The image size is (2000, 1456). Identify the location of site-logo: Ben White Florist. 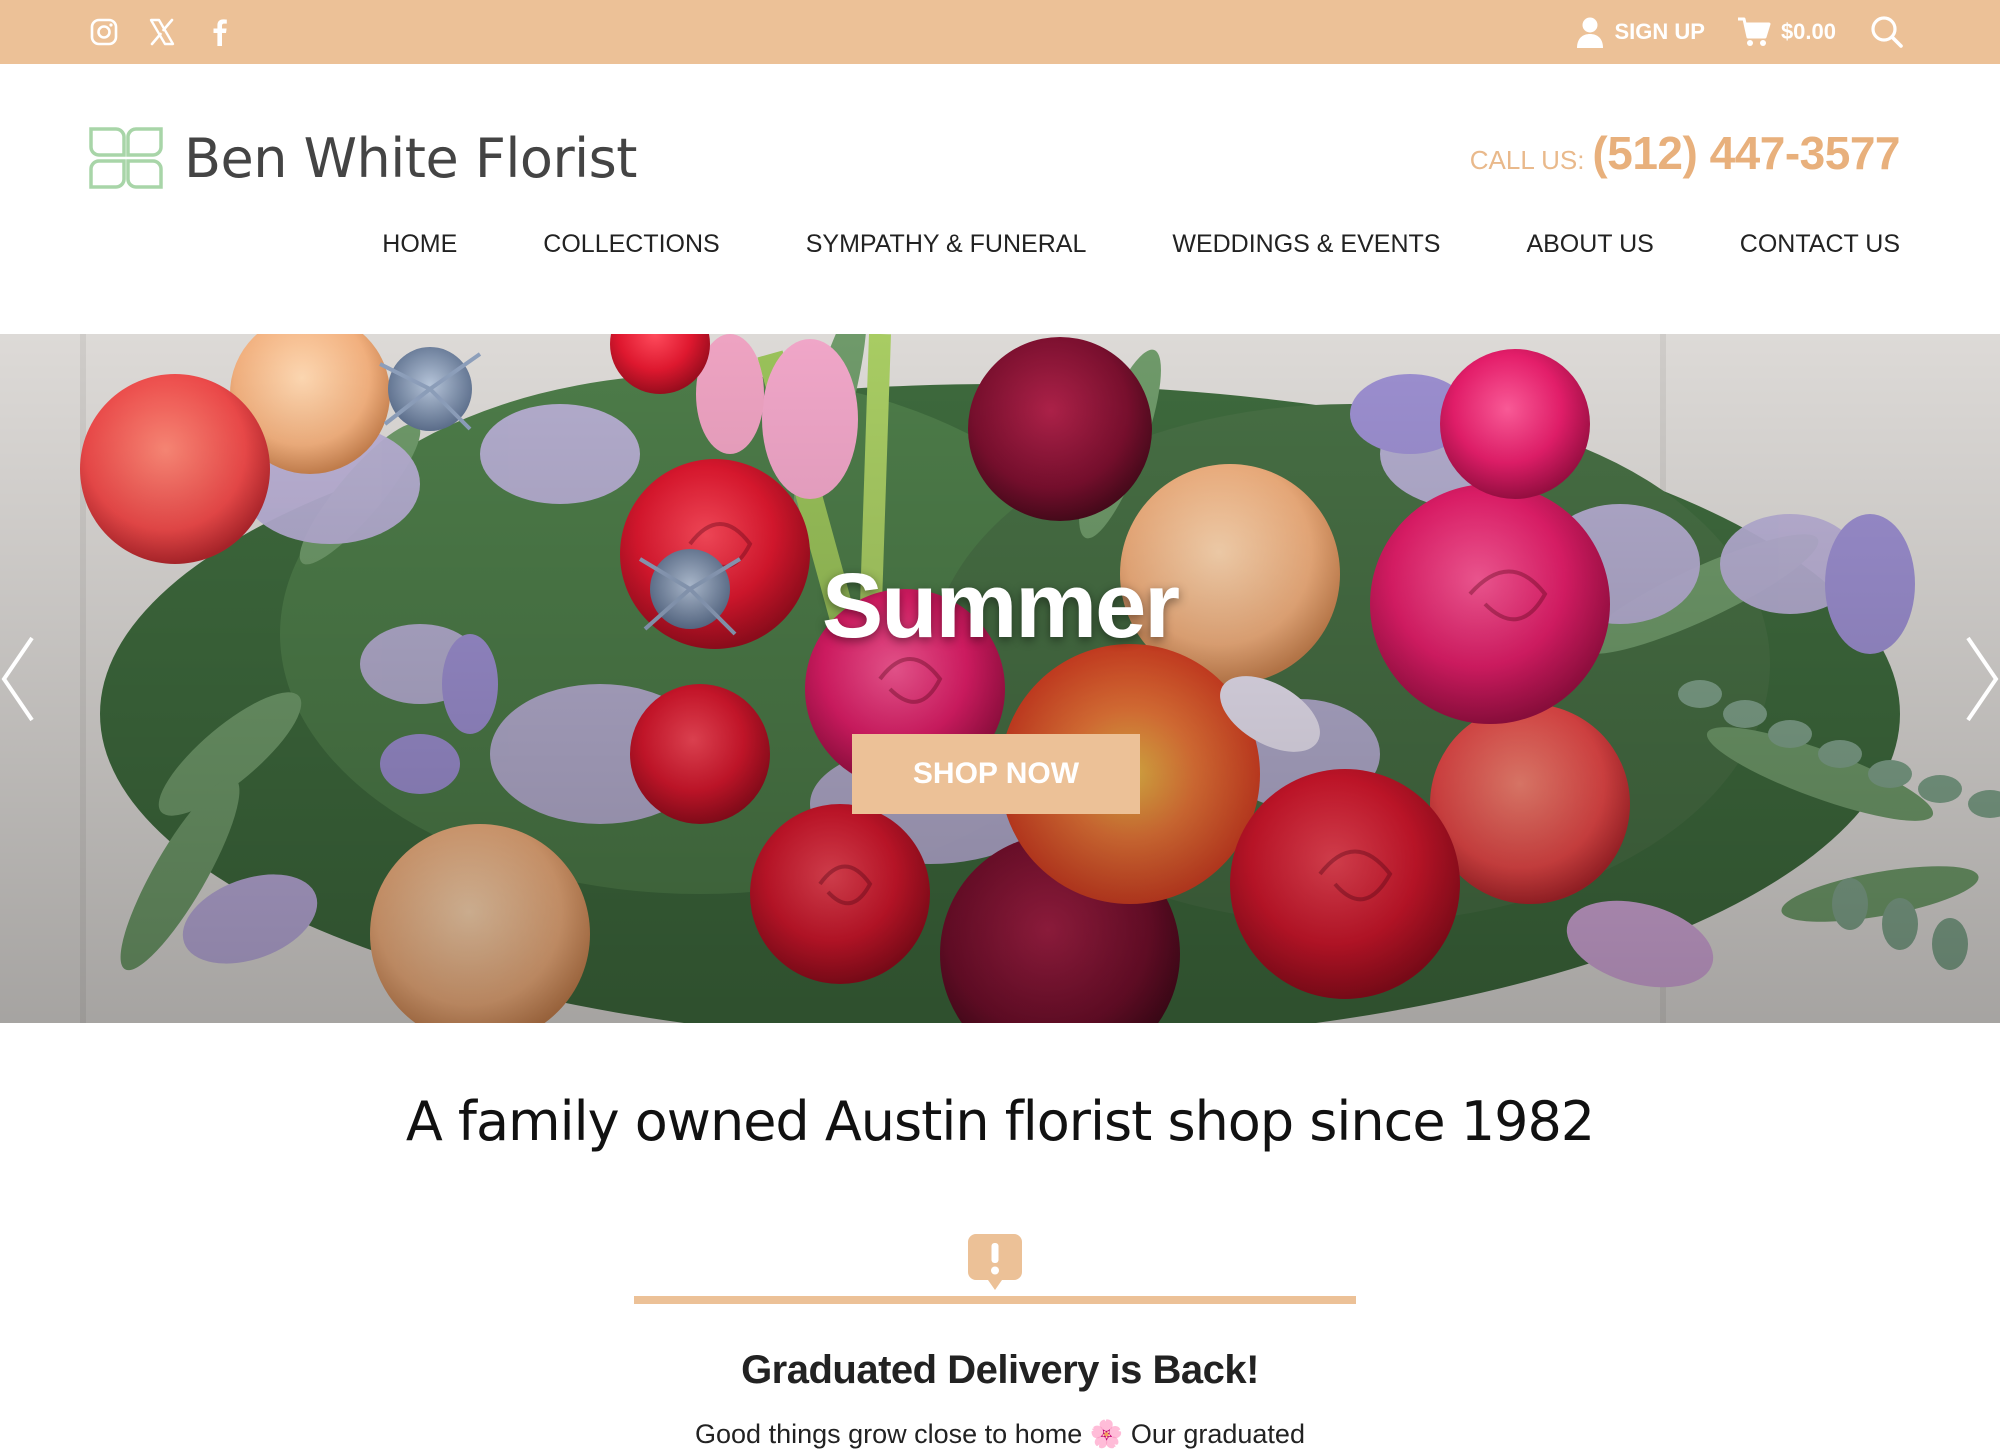
(362, 158).